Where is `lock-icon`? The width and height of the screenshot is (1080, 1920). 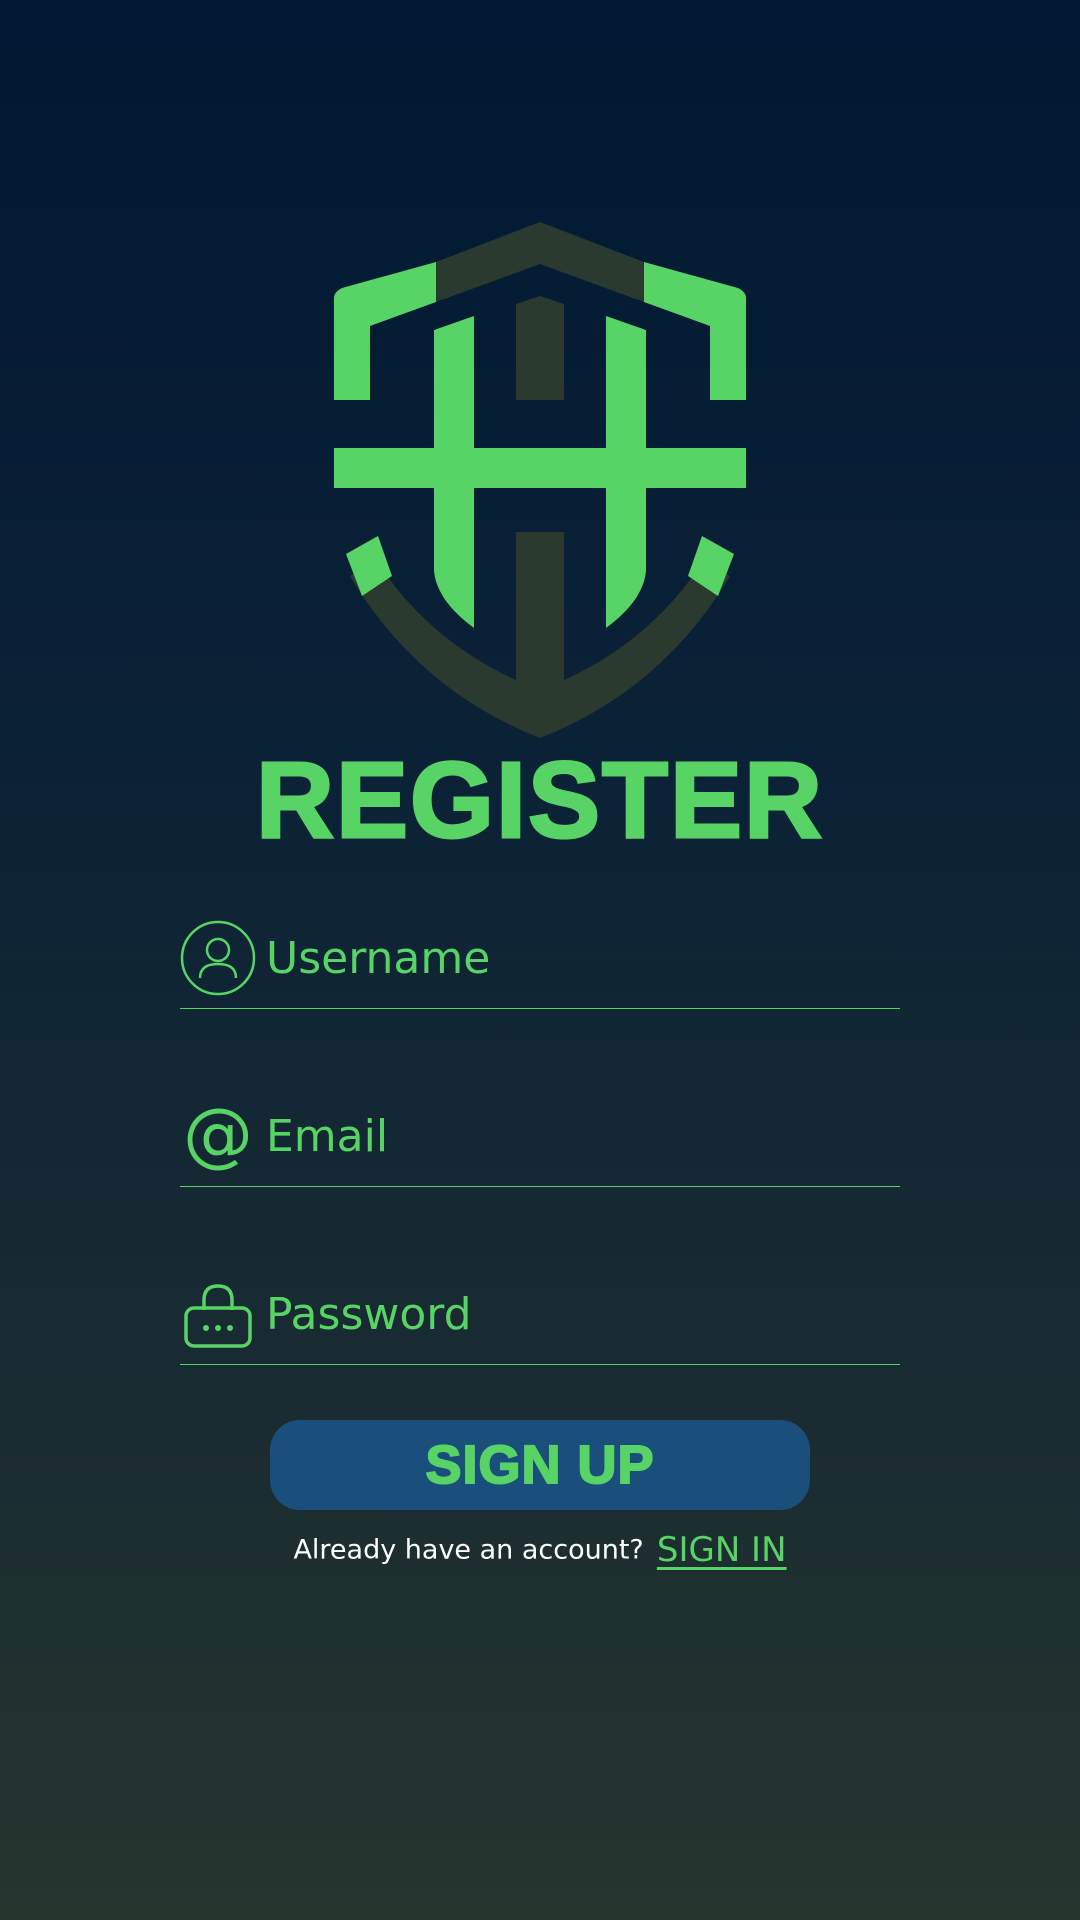
lock-icon is located at coordinates (218, 1316).